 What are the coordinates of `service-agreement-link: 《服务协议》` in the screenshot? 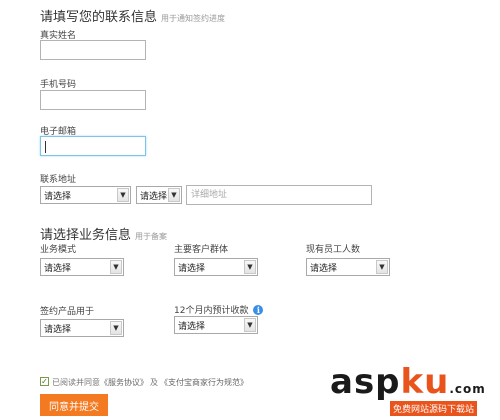 It's located at (124, 382).